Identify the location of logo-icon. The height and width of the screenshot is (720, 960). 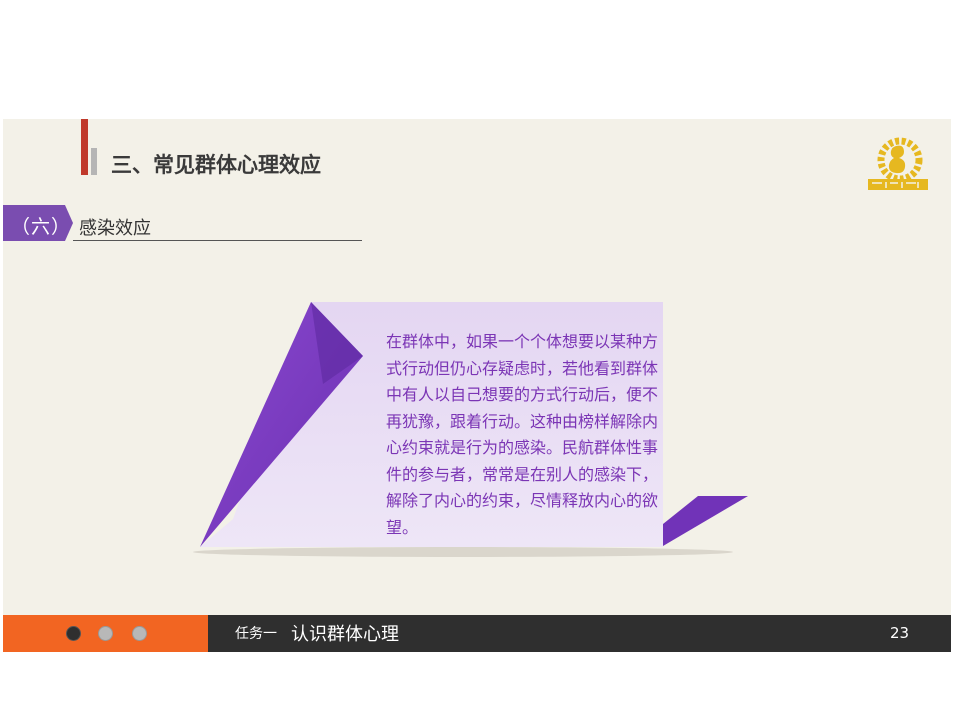
(898, 163).